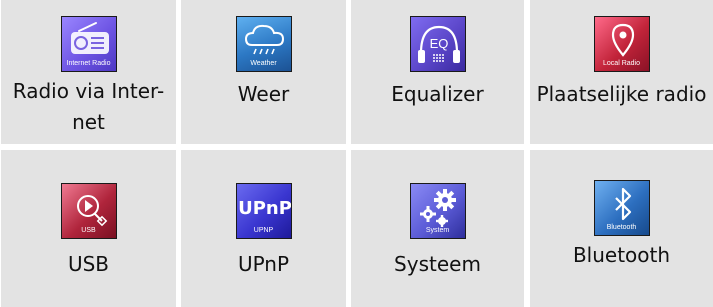 The width and height of the screenshot is (713, 307). I want to click on menu-item-label: USB, so click(88, 264).